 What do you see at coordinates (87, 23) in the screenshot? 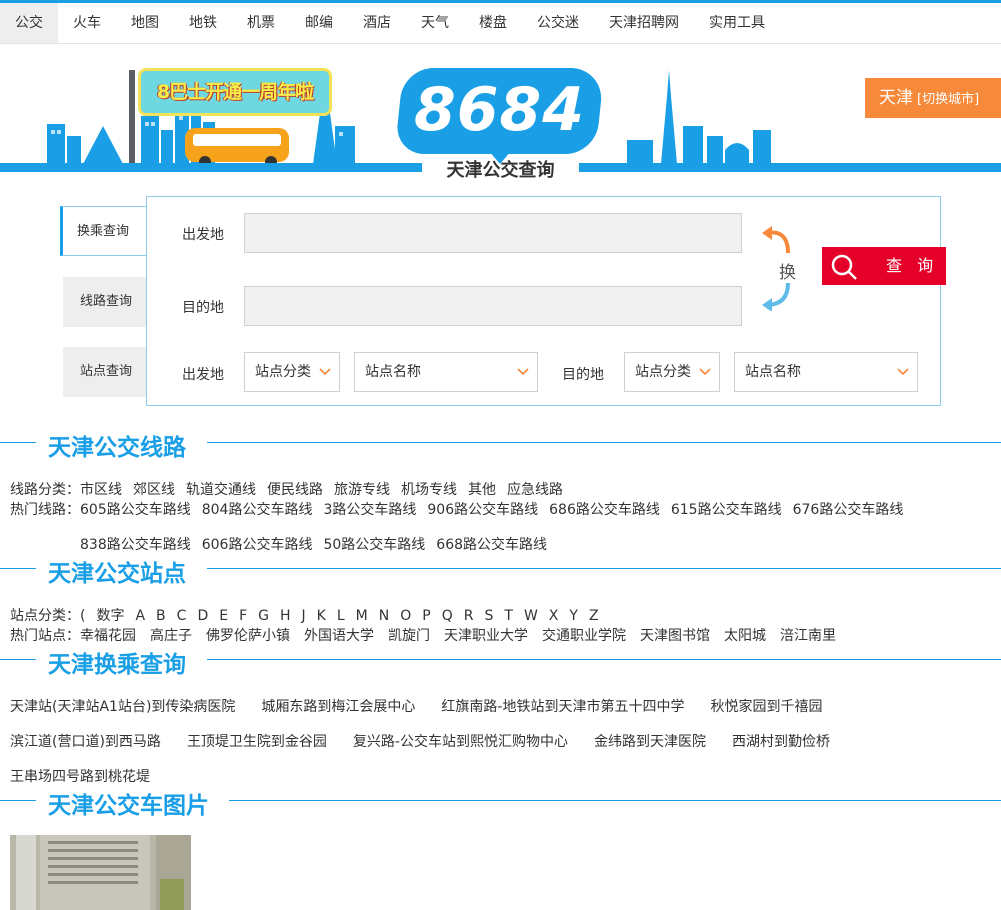
I see `nav-item-train: 火车` at bounding box center [87, 23].